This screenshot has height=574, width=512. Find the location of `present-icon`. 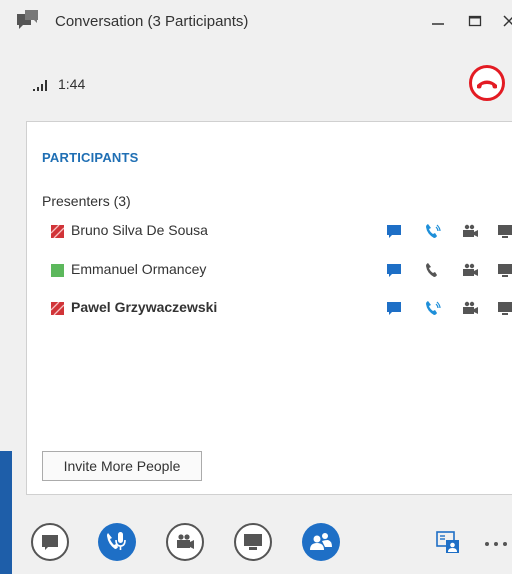

present-icon is located at coordinates (253, 542).